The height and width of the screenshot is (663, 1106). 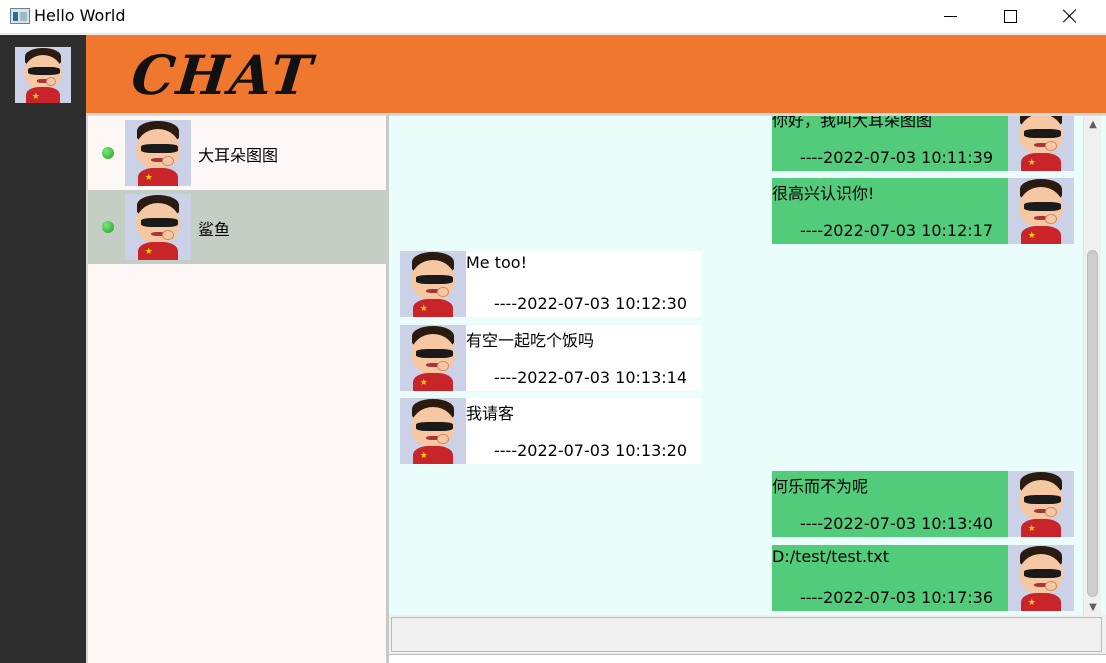 I want to click on window-title: Hello World, so click(x=80, y=15).